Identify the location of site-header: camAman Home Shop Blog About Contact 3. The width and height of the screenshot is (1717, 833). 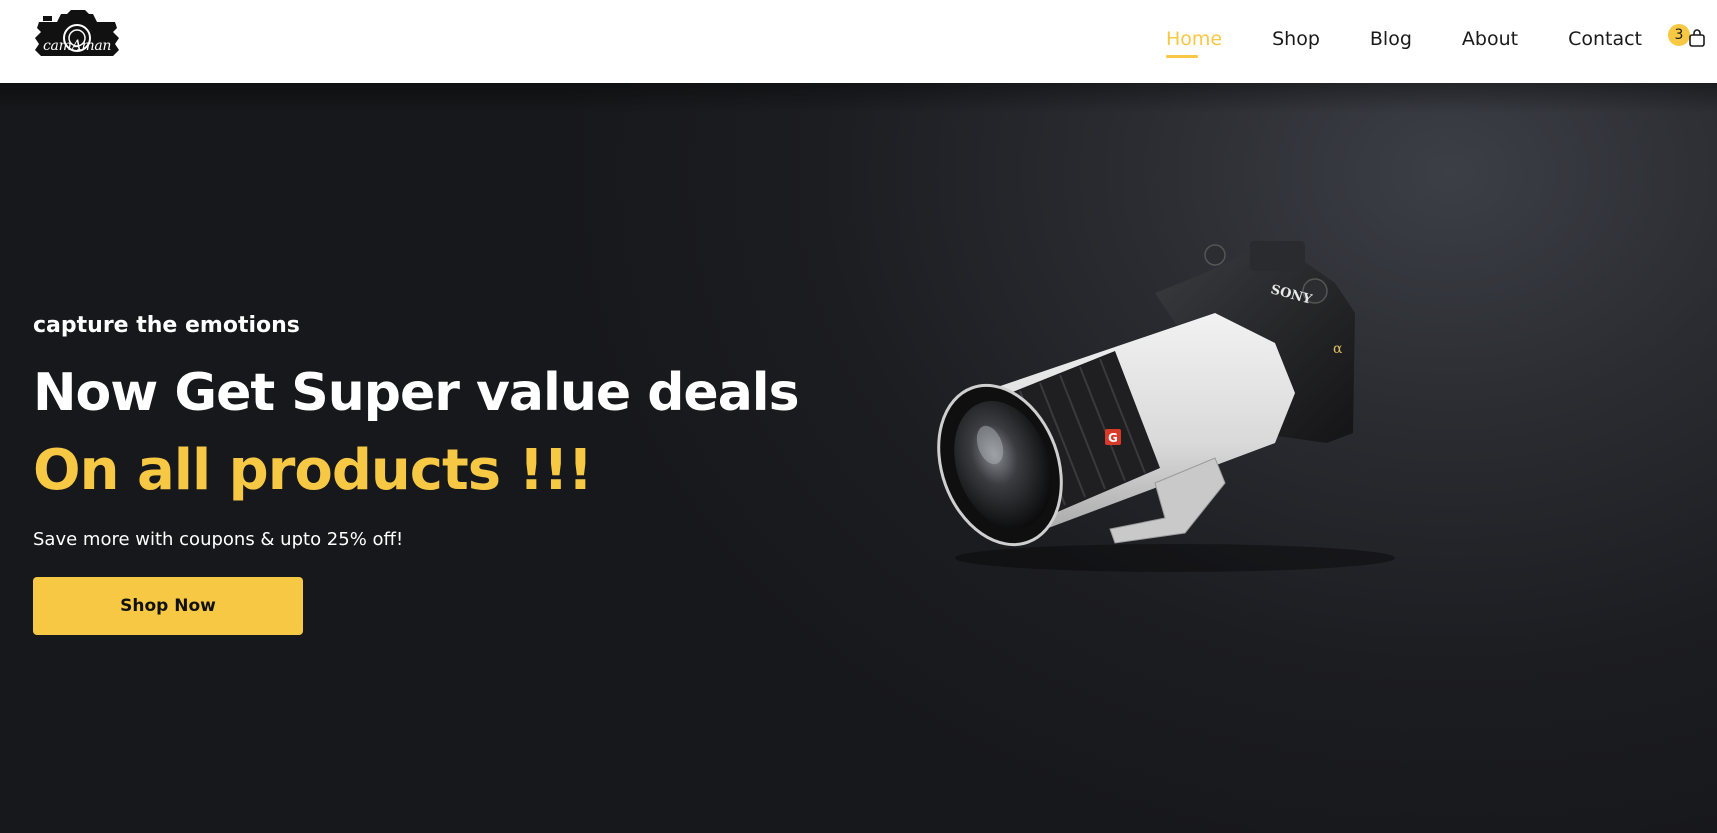
(858, 41).